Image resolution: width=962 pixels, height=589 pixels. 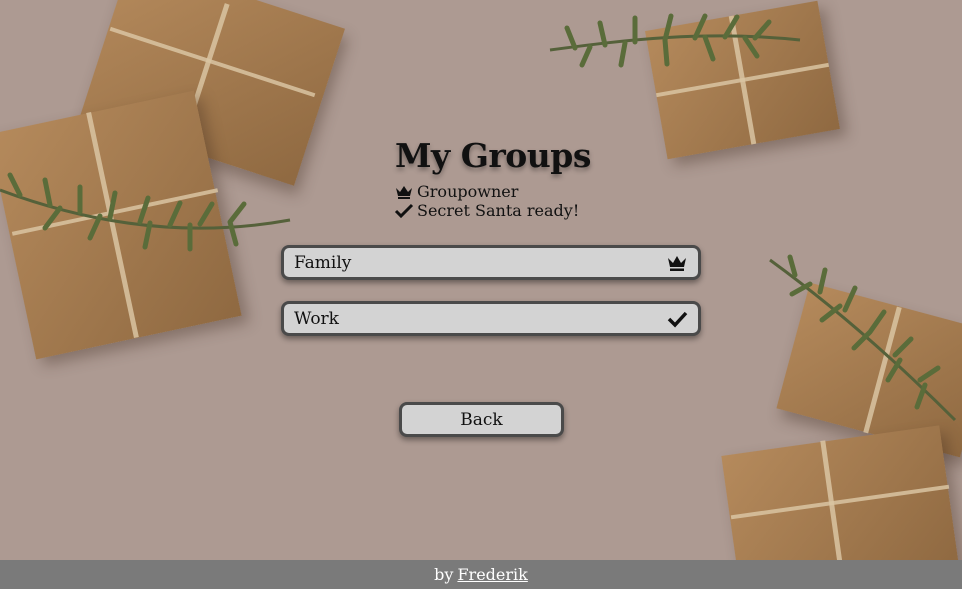 What do you see at coordinates (468, 191) in the screenshot?
I see `legend-label: Groupowner` at bounding box center [468, 191].